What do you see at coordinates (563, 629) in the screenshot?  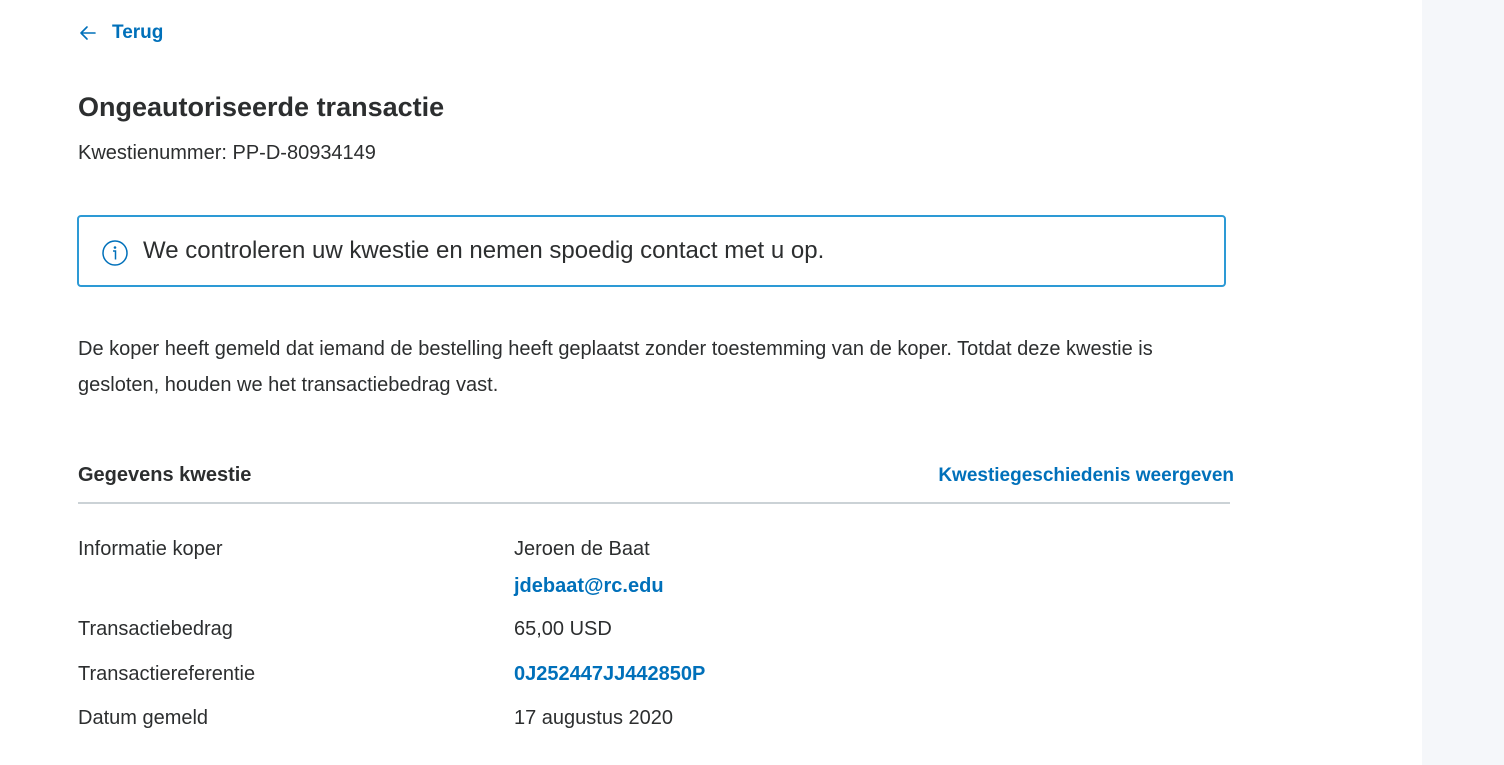 I see `transaction-amount-value: 65,00 USD` at bounding box center [563, 629].